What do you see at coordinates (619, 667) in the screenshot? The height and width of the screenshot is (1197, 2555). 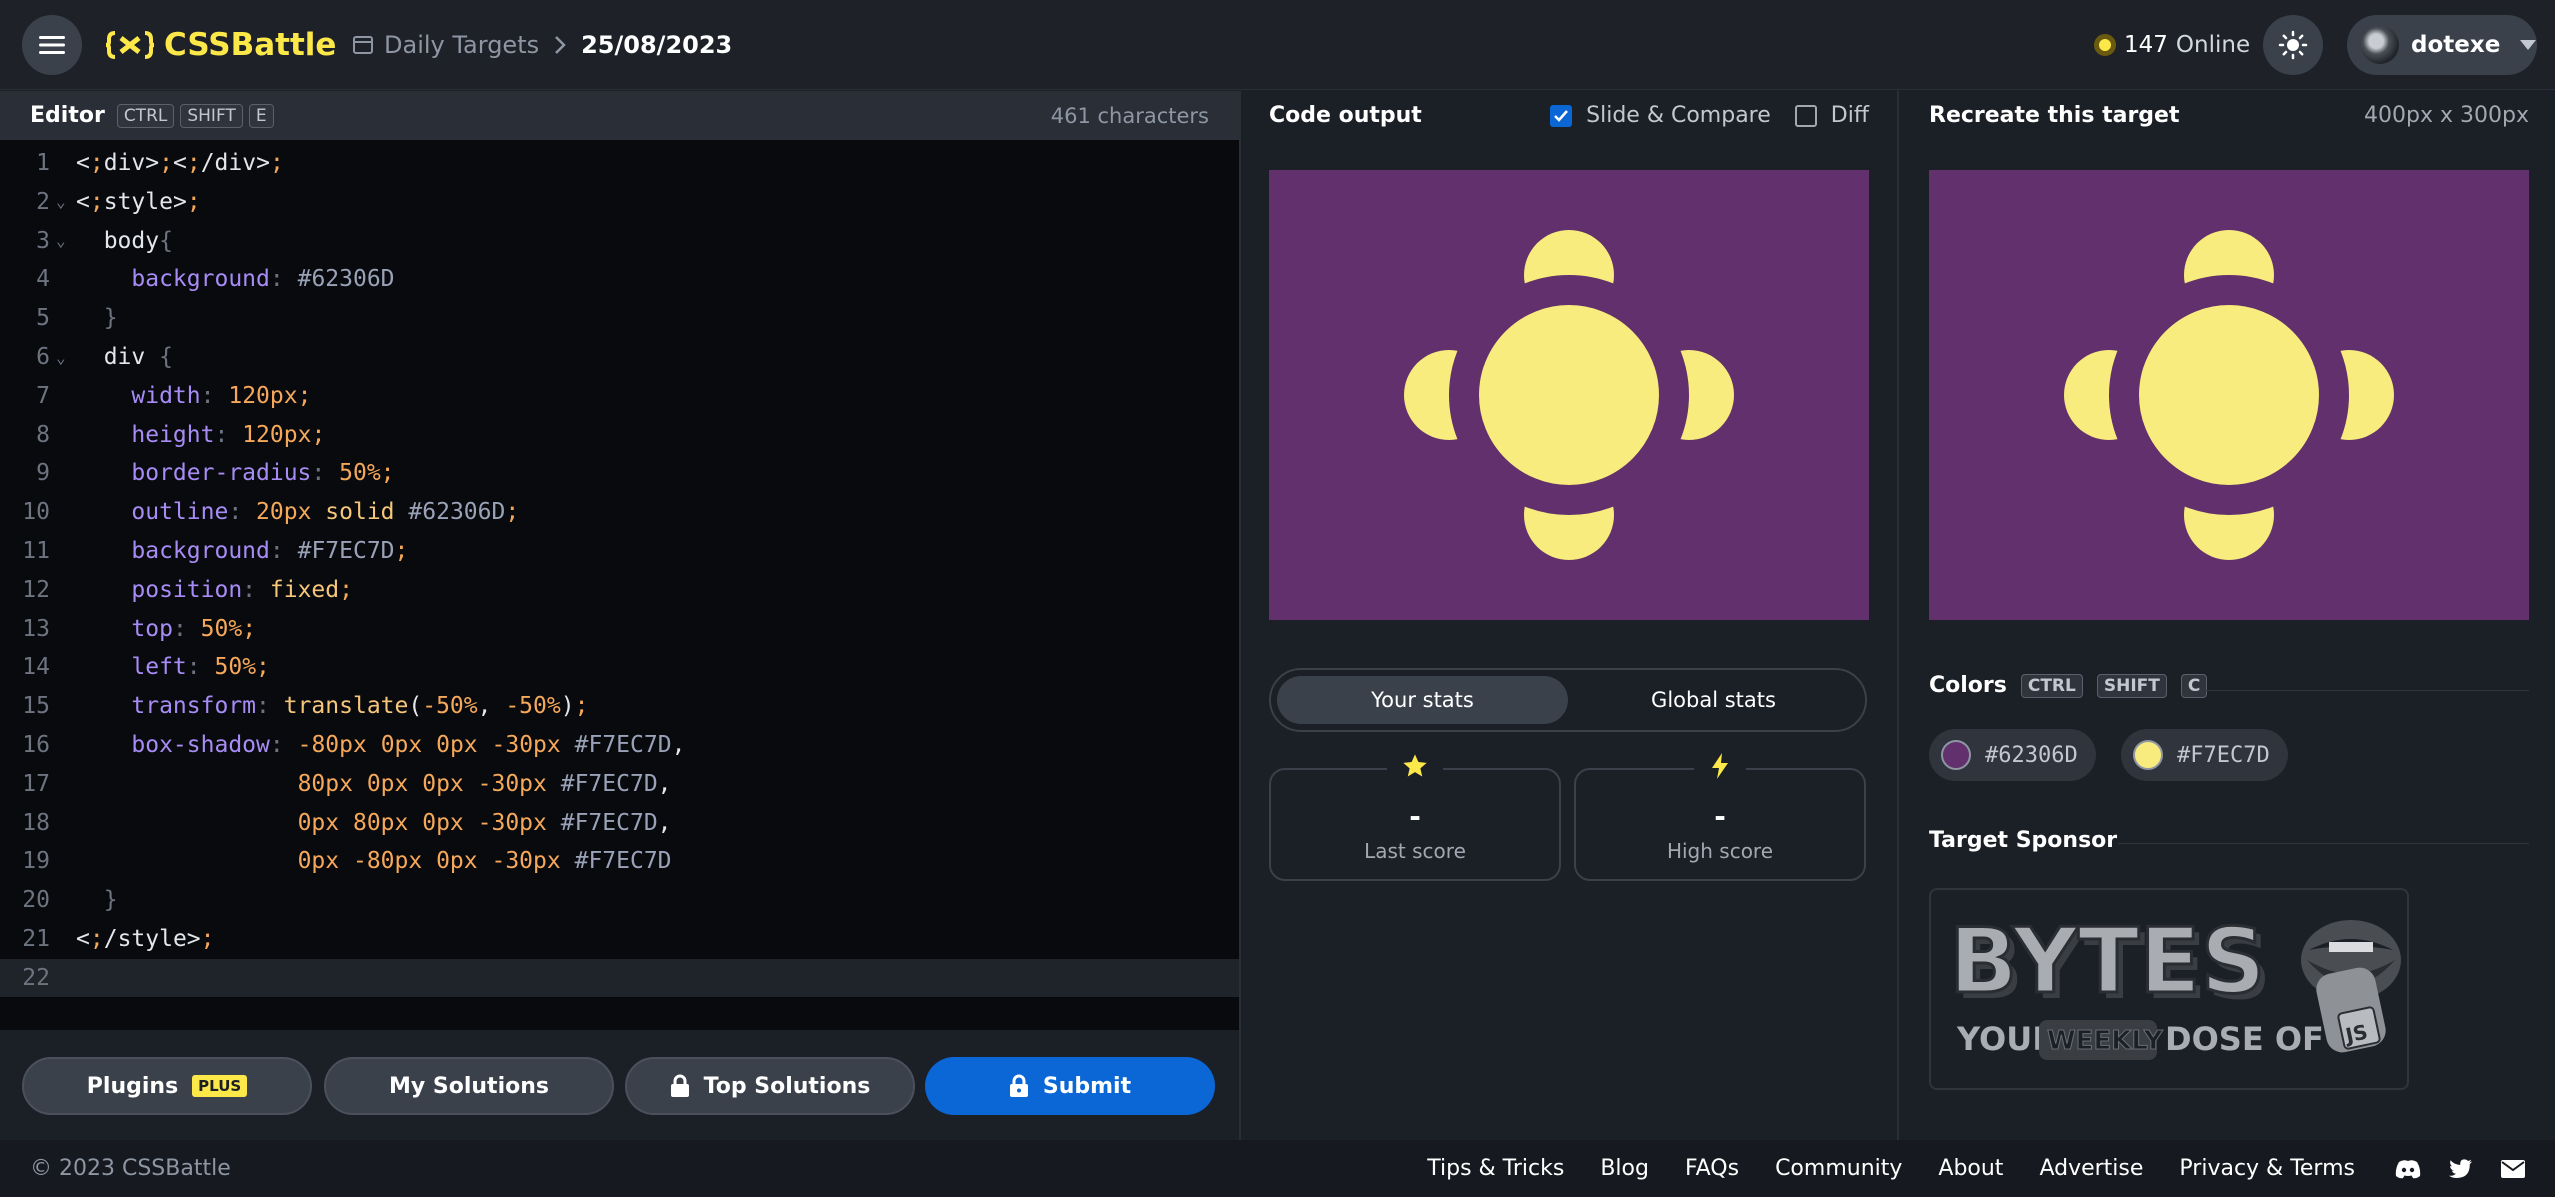 I see `code-line: 14 left: 50%;` at bounding box center [619, 667].